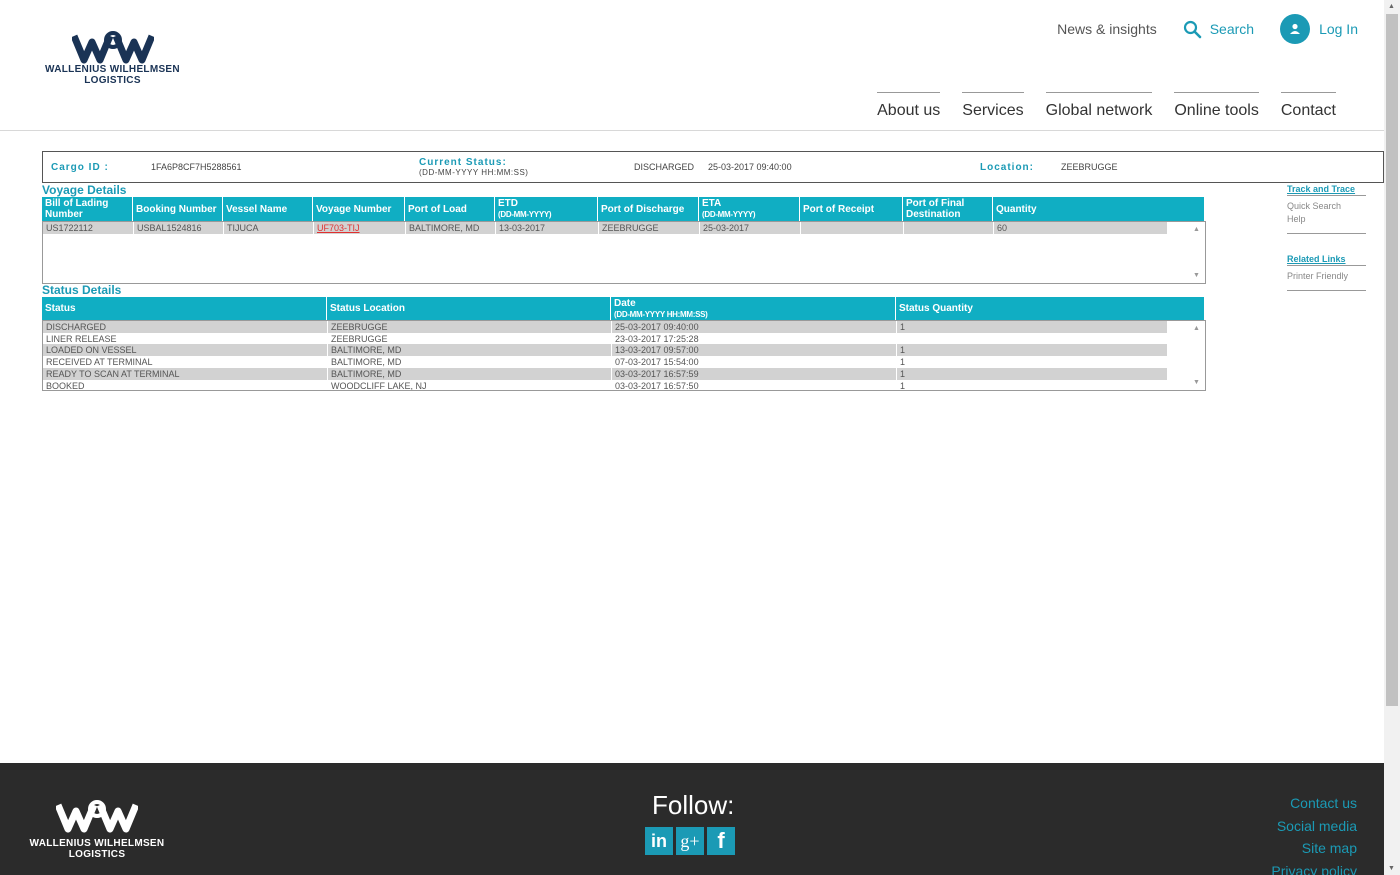 The width and height of the screenshot is (1400, 875). Describe the element at coordinates (1007, 167) in the screenshot. I see `location-label: Location:` at that location.